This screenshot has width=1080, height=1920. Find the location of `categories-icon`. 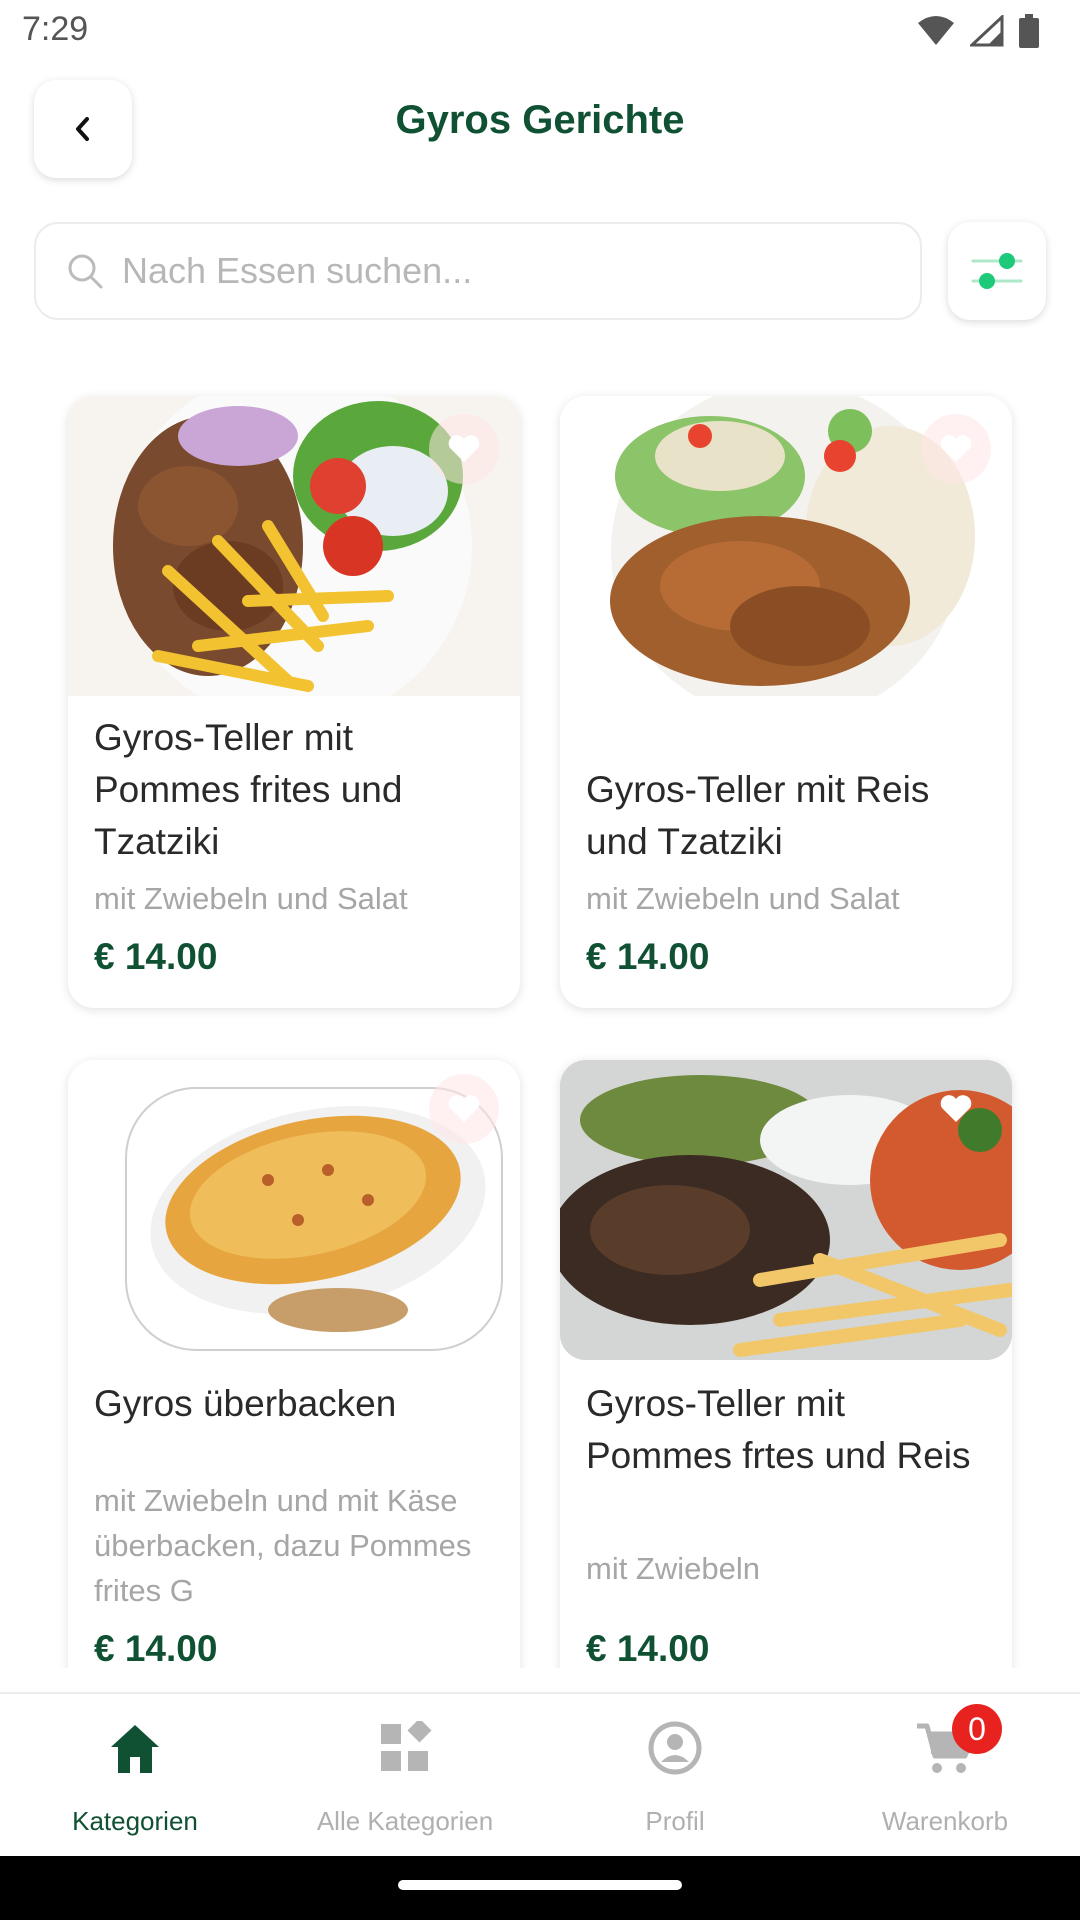

categories-icon is located at coordinates (405, 1748).